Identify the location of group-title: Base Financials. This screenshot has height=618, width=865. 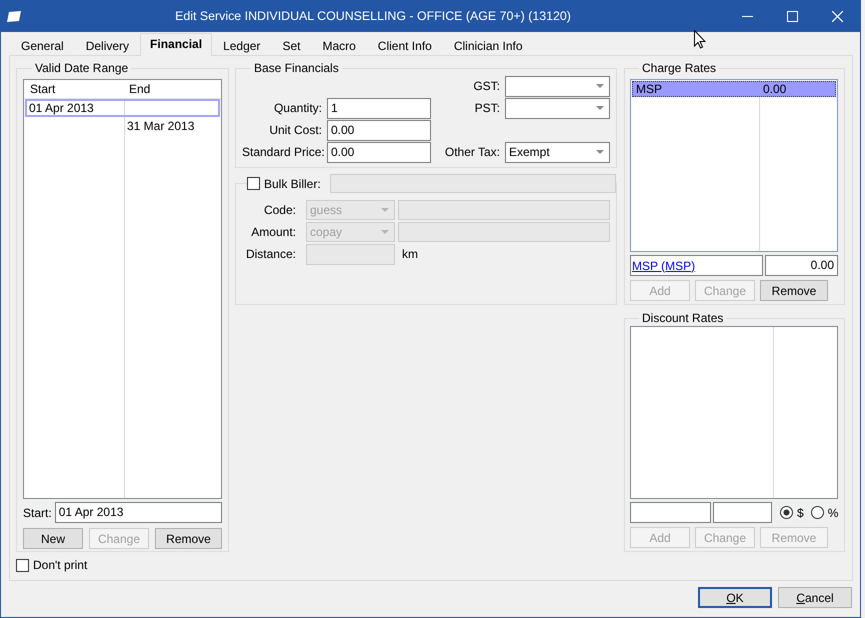
(296, 68).